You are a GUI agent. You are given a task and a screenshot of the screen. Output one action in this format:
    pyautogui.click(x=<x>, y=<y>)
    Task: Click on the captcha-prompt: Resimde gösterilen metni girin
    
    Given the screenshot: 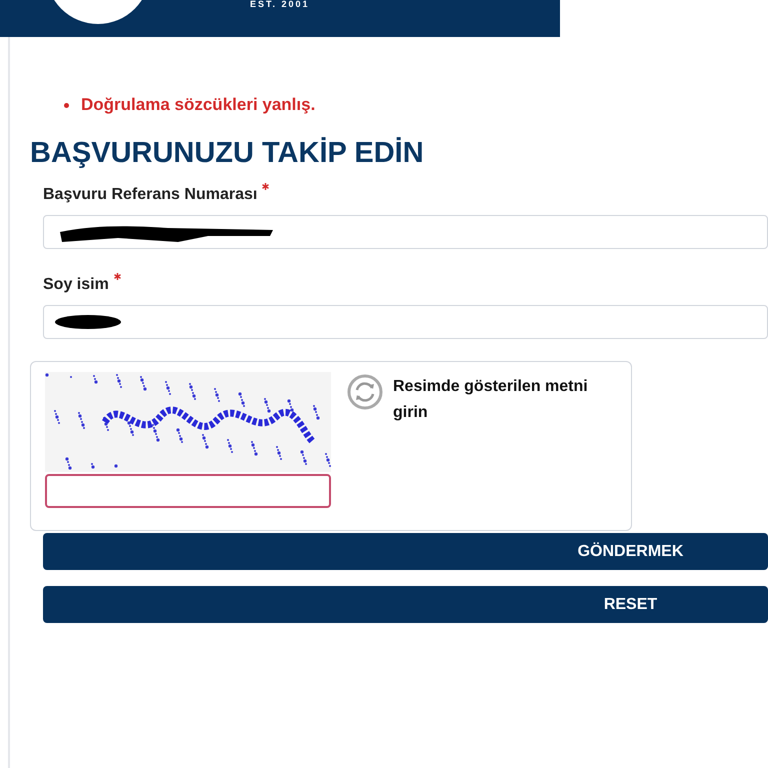 What is the action you would take?
    pyautogui.click(x=491, y=400)
    